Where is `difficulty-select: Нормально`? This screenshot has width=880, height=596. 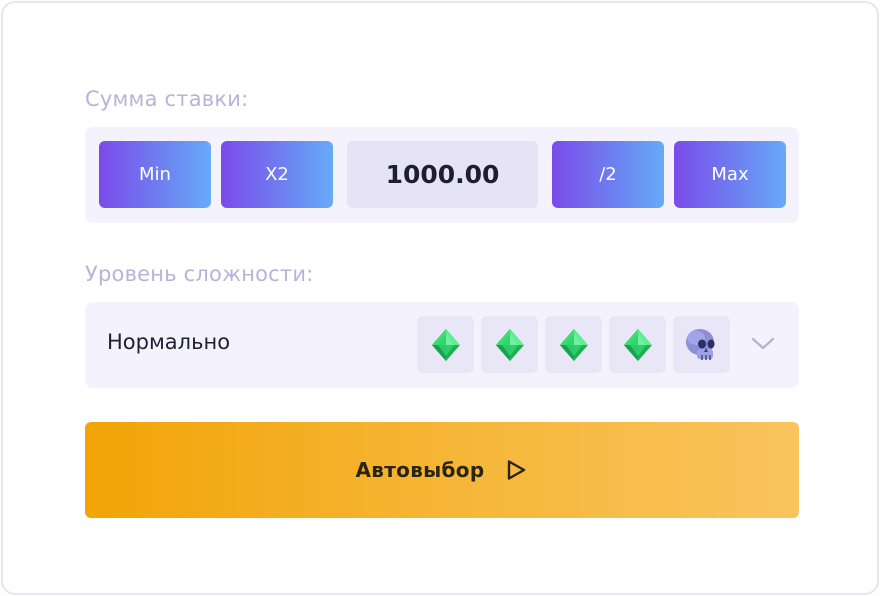
difficulty-select: Нормально is located at coordinates (442, 345).